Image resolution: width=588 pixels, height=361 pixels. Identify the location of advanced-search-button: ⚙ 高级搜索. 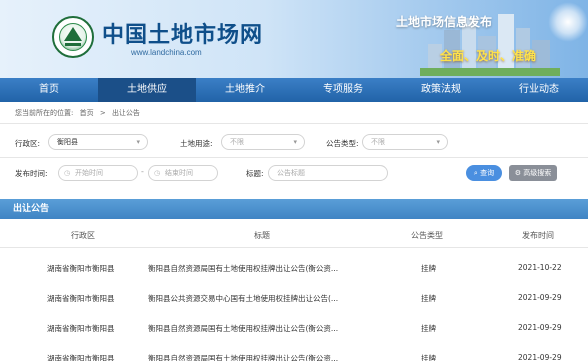
(533, 173).